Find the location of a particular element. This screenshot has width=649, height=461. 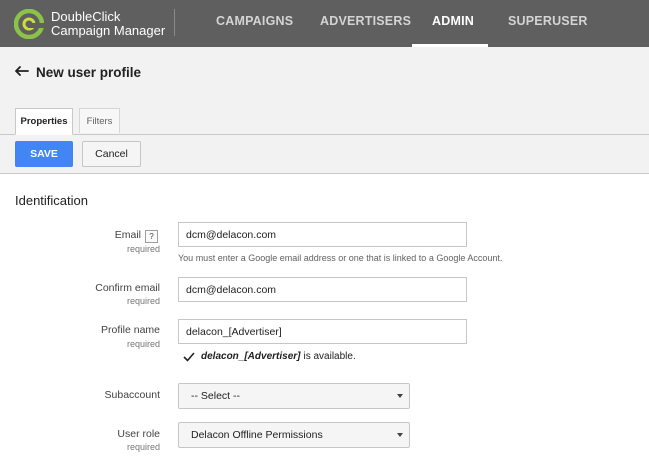

nav-item-admin: ADMIN is located at coordinates (453, 21).